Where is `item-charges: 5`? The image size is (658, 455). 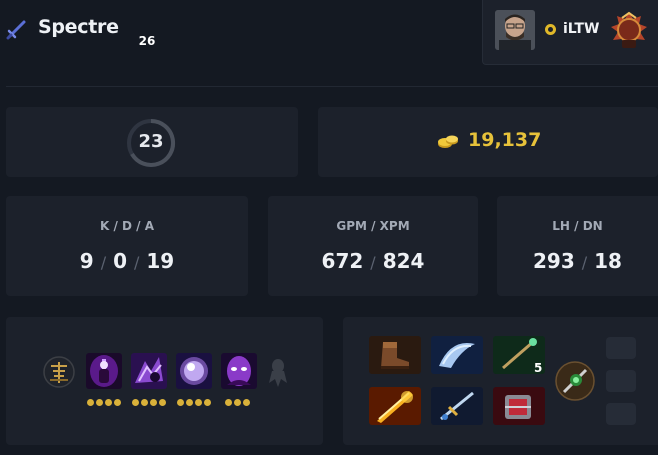 item-charges: 5 is located at coordinates (538, 368).